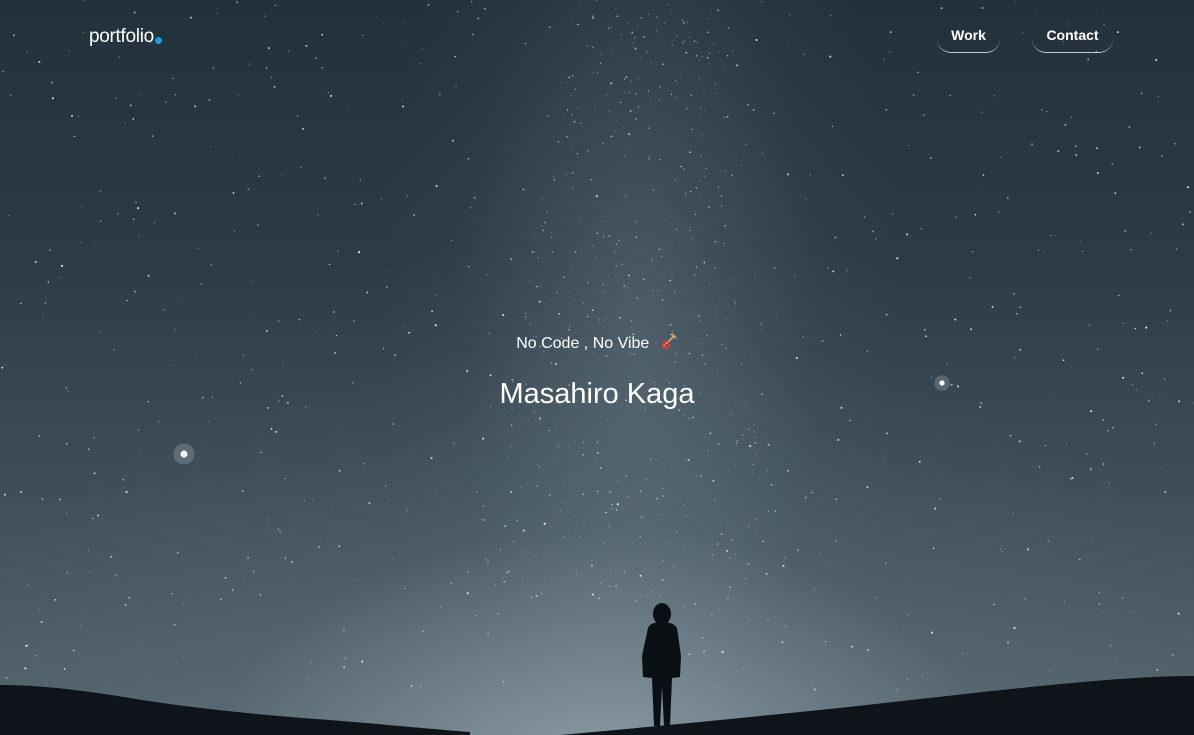 This screenshot has height=735, width=1194. Describe the element at coordinates (968, 36) in the screenshot. I see `work-nav-button: Work` at that location.